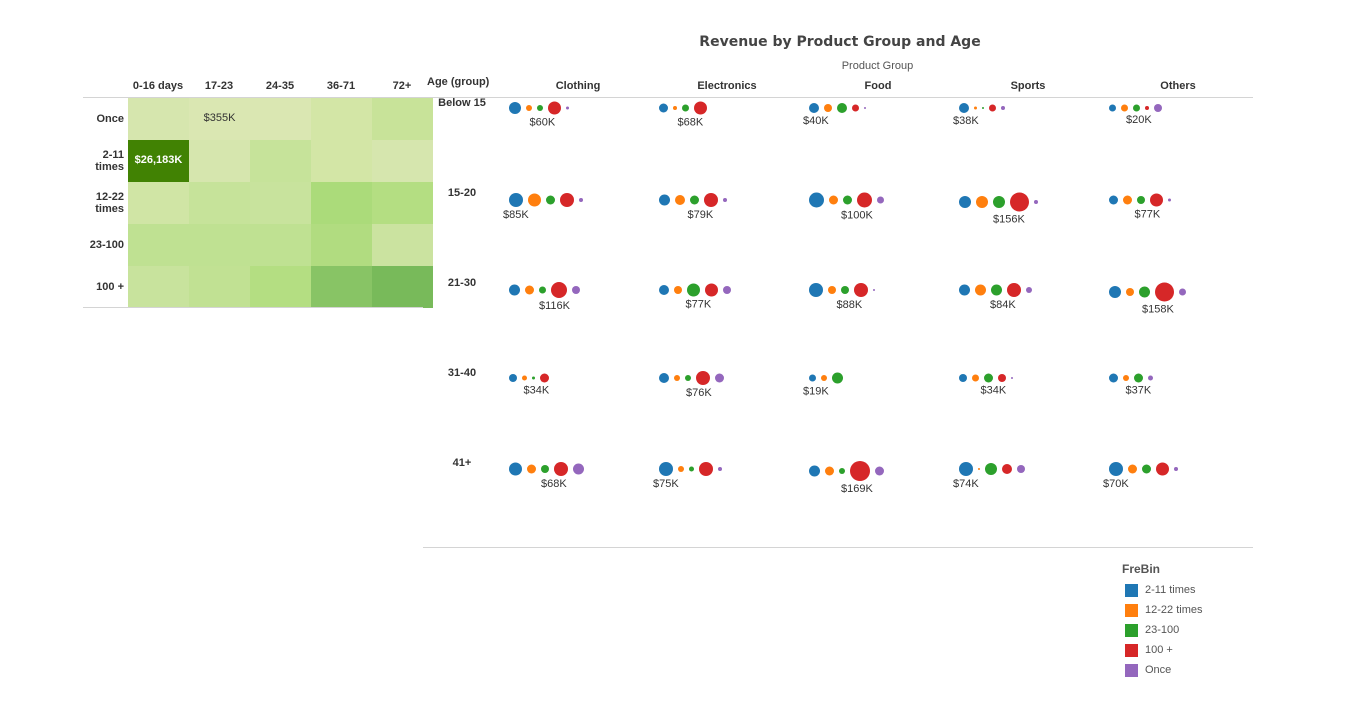  Describe the element at coordinates (1162, 590) in the screenshot. I see `legend-item: 2-11 times` at that location.